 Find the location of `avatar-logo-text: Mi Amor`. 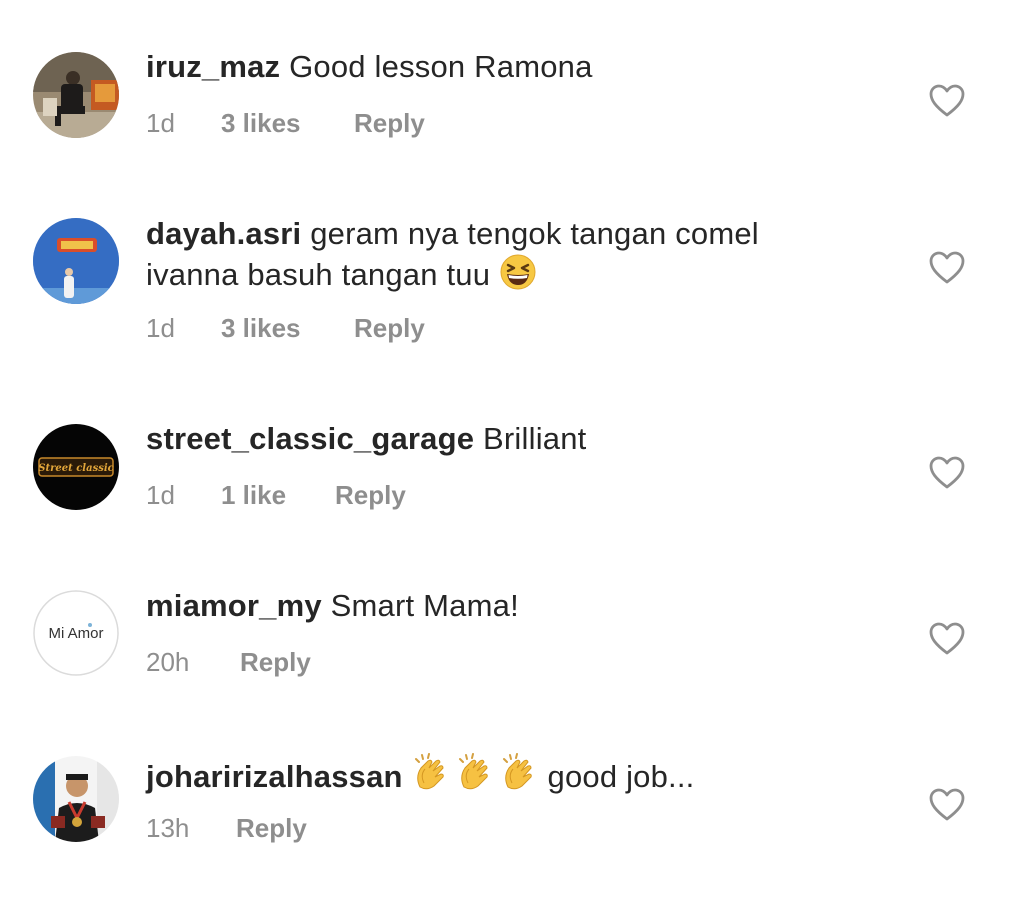

avatar-logo-text: Mi Amor is located at coordinates (75, 633).